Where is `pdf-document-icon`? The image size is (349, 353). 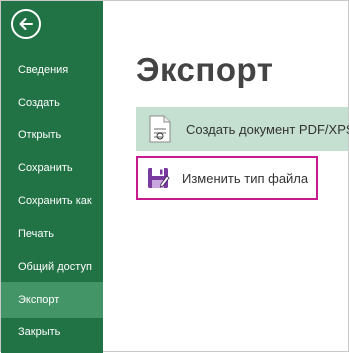 pdf-document-icon is located at coordinates (160, 129).